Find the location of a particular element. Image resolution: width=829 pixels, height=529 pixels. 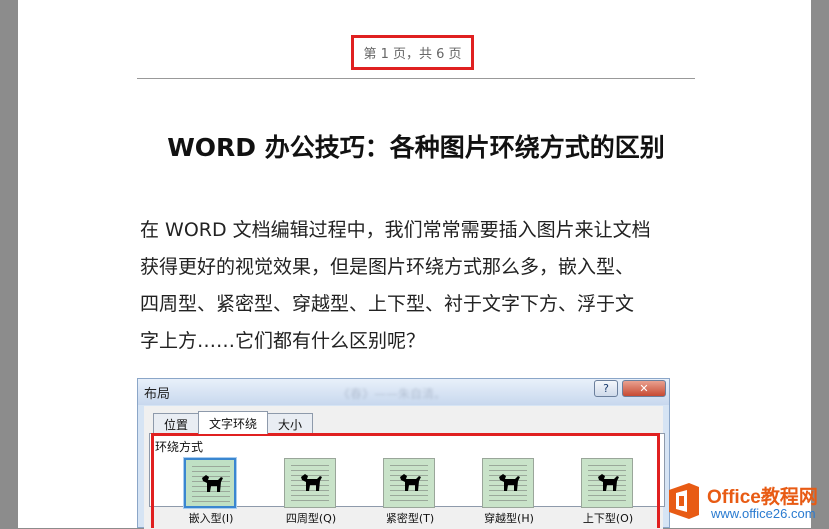

dialog-title: 布局 is located at coordinates (157, 394).